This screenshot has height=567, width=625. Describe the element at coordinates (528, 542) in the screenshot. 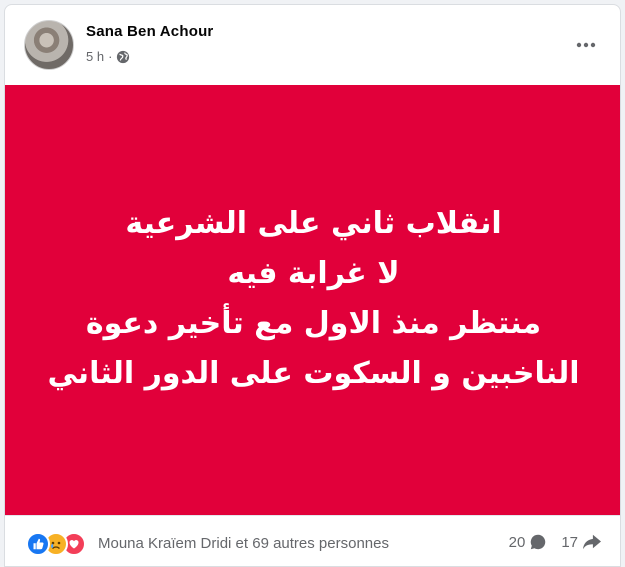

I see `comments-count-button: 20` at that location.